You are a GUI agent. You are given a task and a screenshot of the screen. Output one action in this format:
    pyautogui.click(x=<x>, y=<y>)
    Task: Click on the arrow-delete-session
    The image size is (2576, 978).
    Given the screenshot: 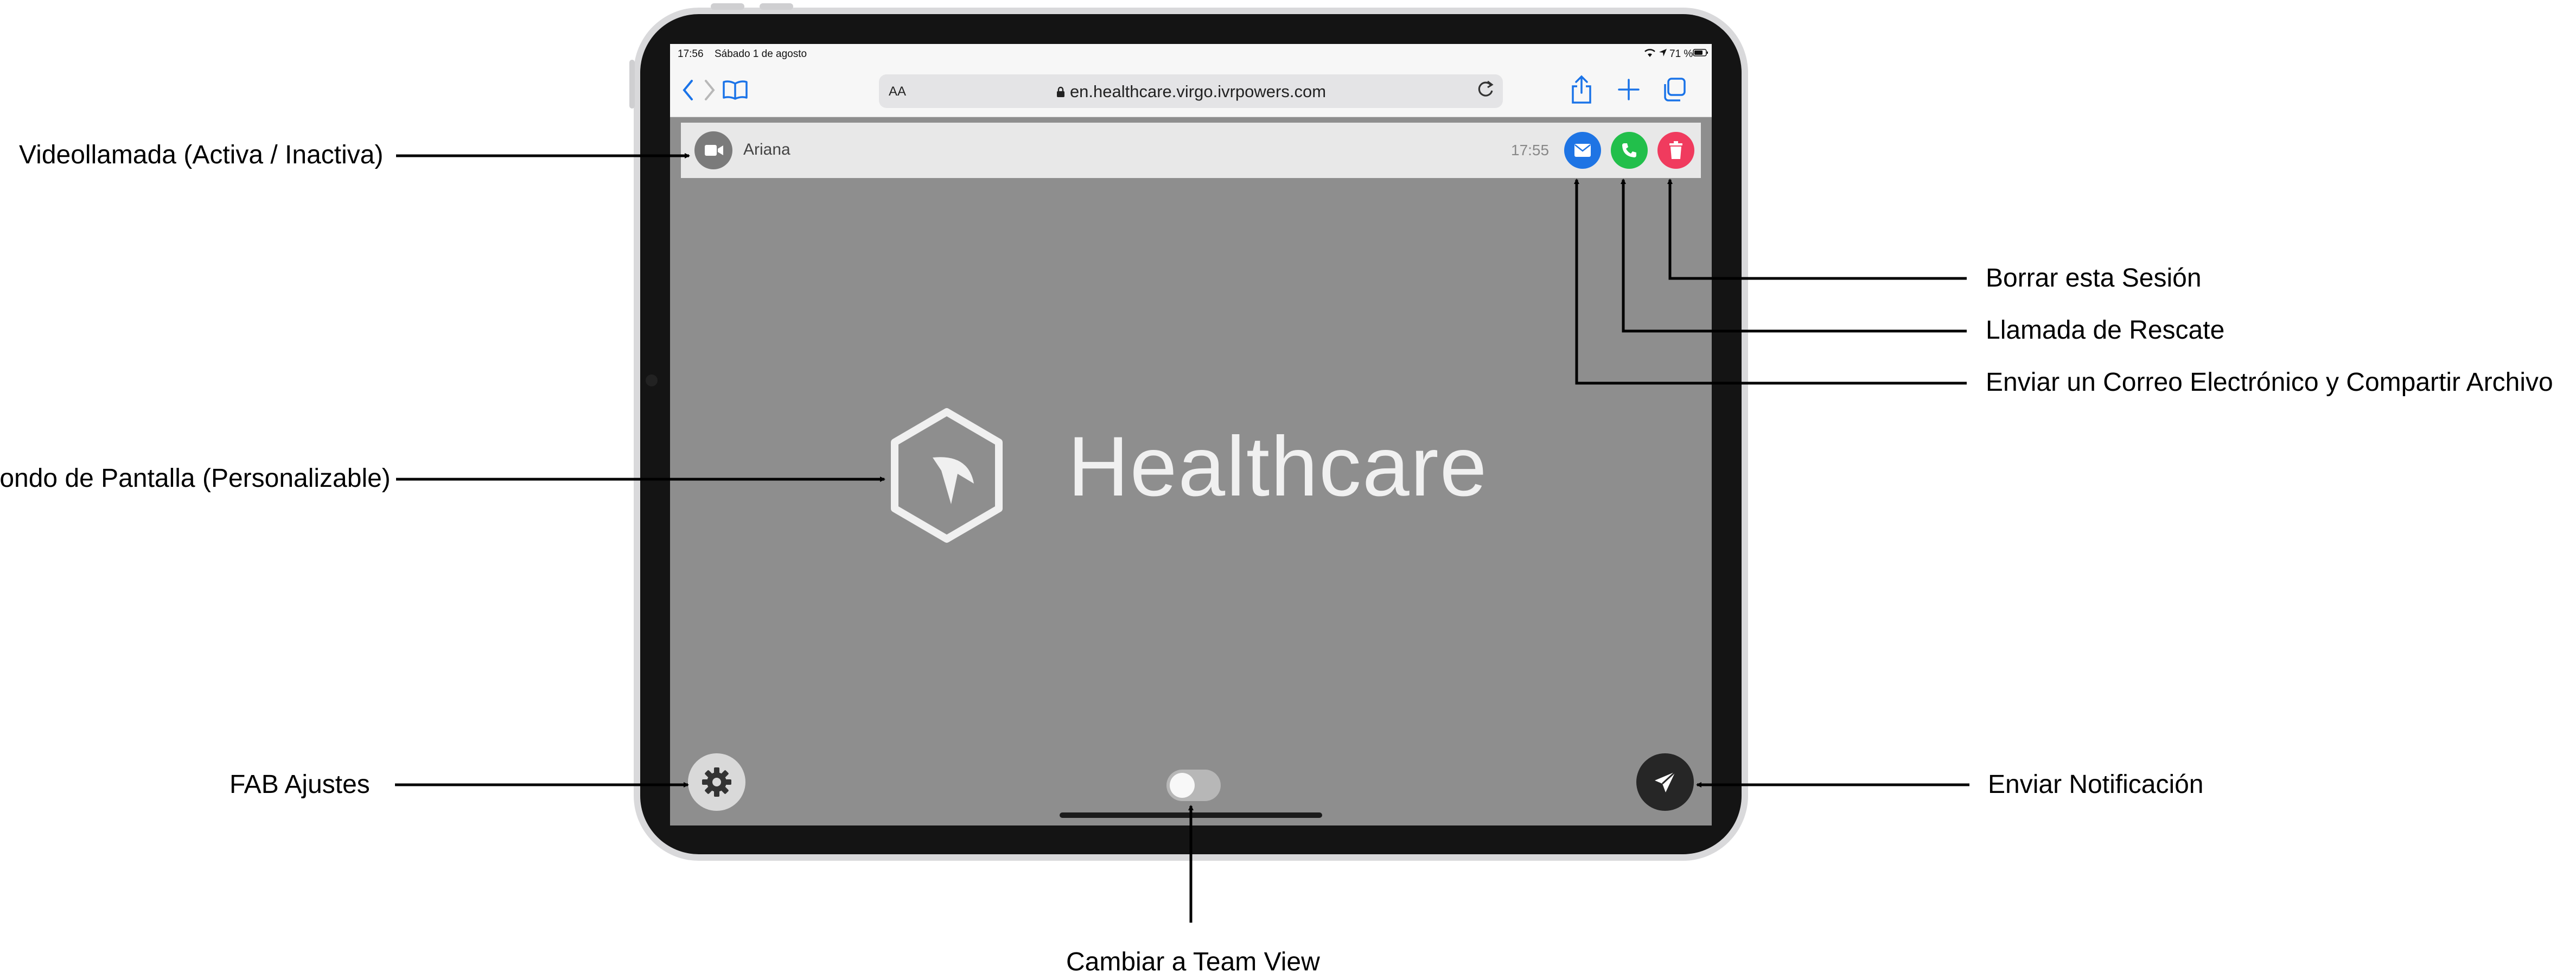 What is the action you would take?
    pyautogui.click(x=1817, y=230)
    